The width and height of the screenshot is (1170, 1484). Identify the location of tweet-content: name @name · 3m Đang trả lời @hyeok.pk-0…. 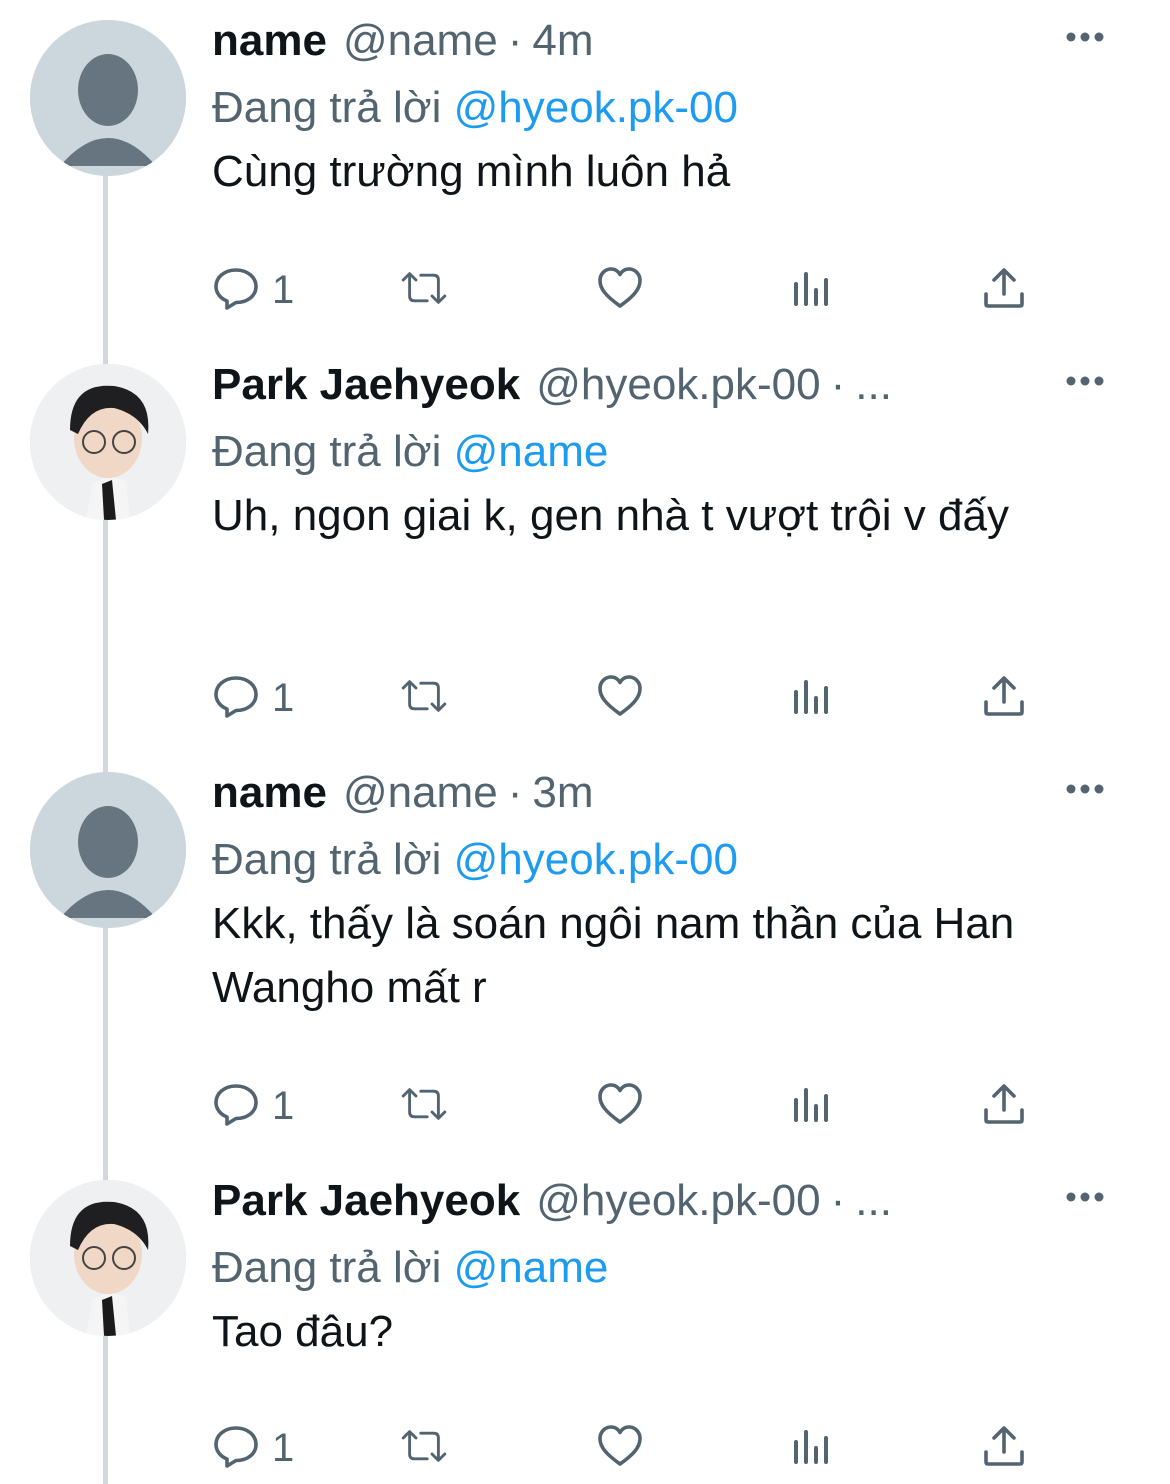
(671, 894).